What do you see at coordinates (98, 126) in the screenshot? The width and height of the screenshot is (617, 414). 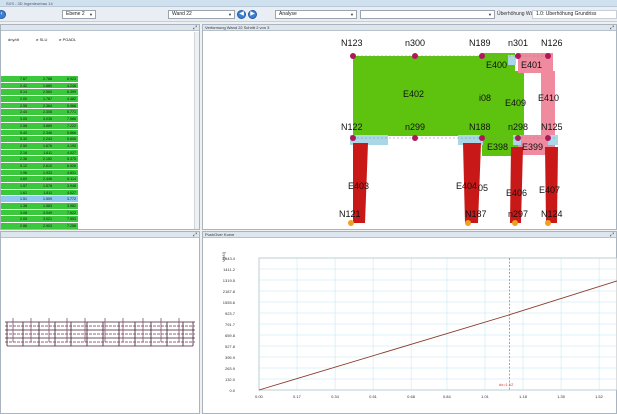 I see `table-row: 2.58 3.889 7.222` at bounding box center [98, 126].